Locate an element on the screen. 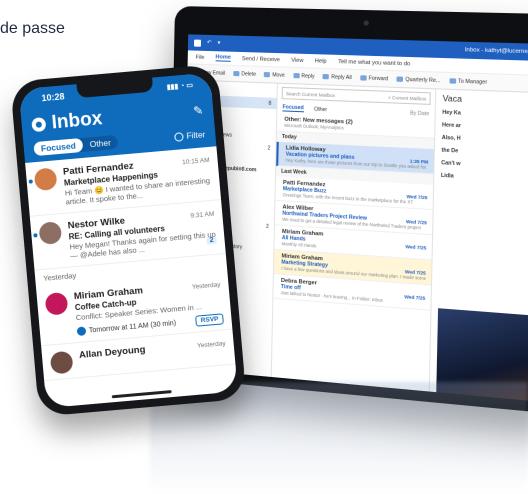 The height and width of the screenshot is (494, 528). reading-line: Here ar is located at coordinates (451, 126).